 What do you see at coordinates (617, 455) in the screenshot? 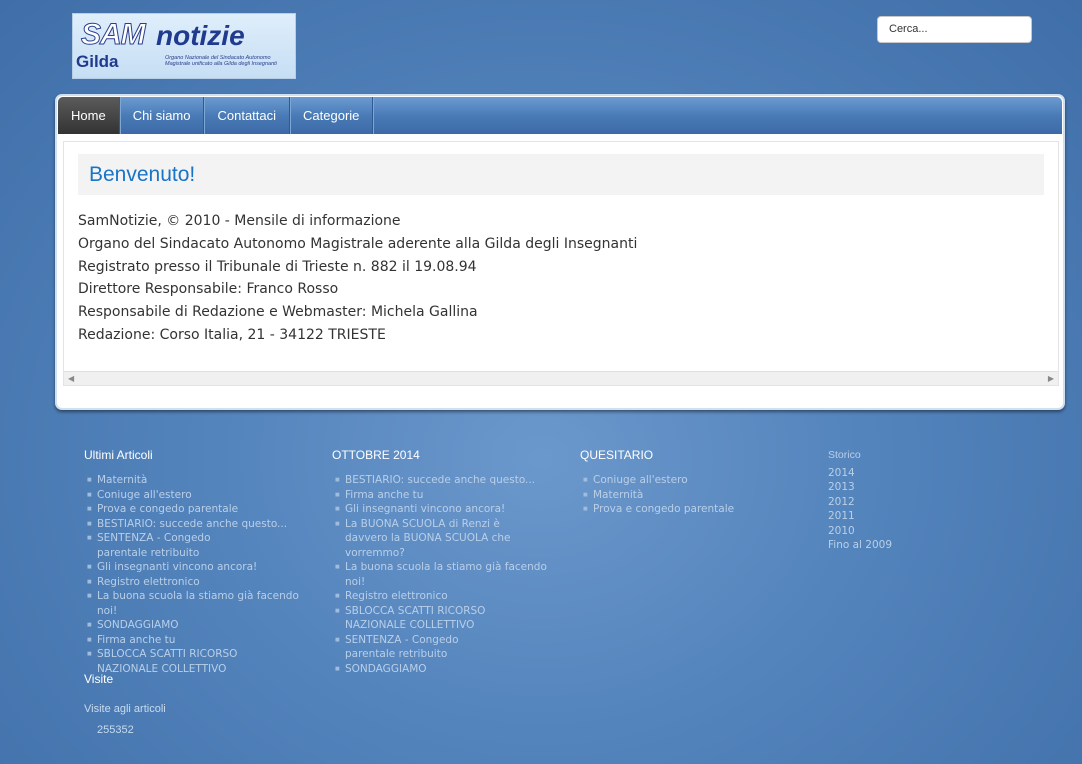
I see `footer-title-questiario: QUESITARIO` at bounding box center [617, 455].